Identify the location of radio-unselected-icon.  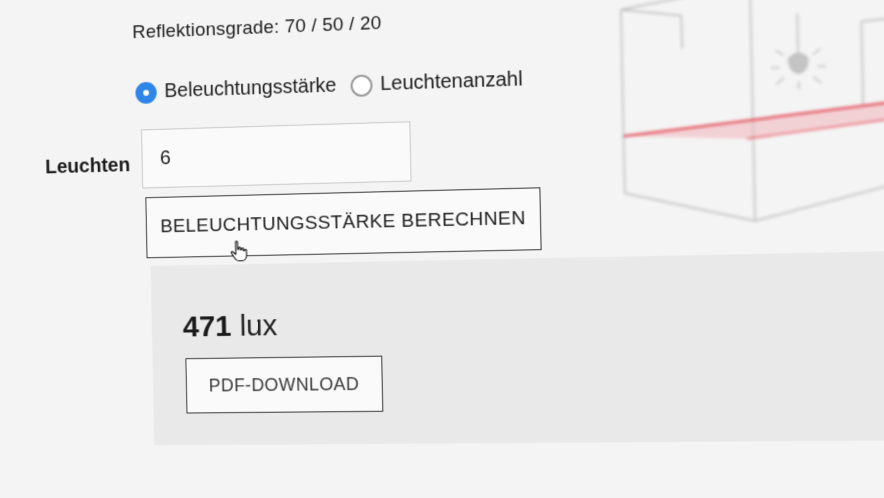
(361, 85).